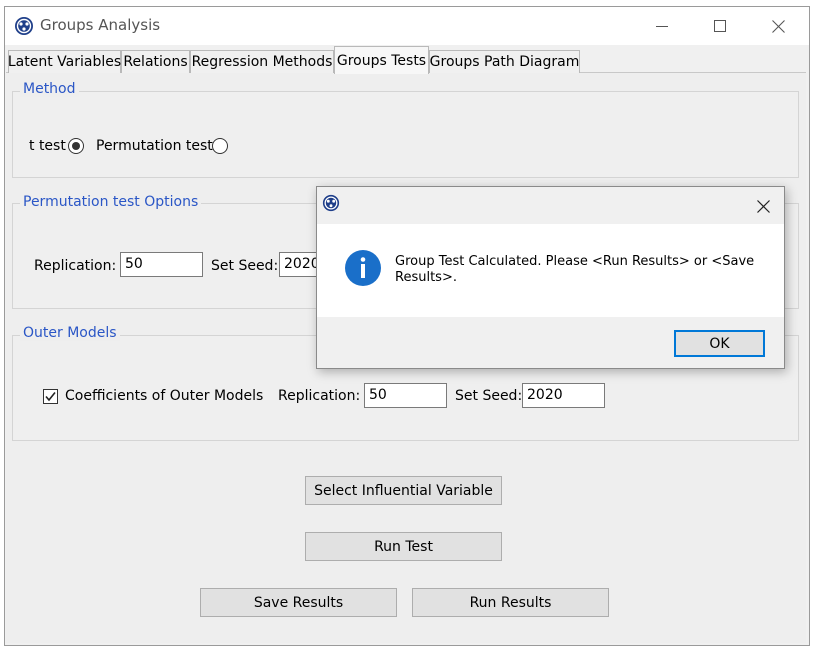 This screenshot has width=814, height=653. I want to click on permutation-seed-label: Set Seed:, so click(245, 266).